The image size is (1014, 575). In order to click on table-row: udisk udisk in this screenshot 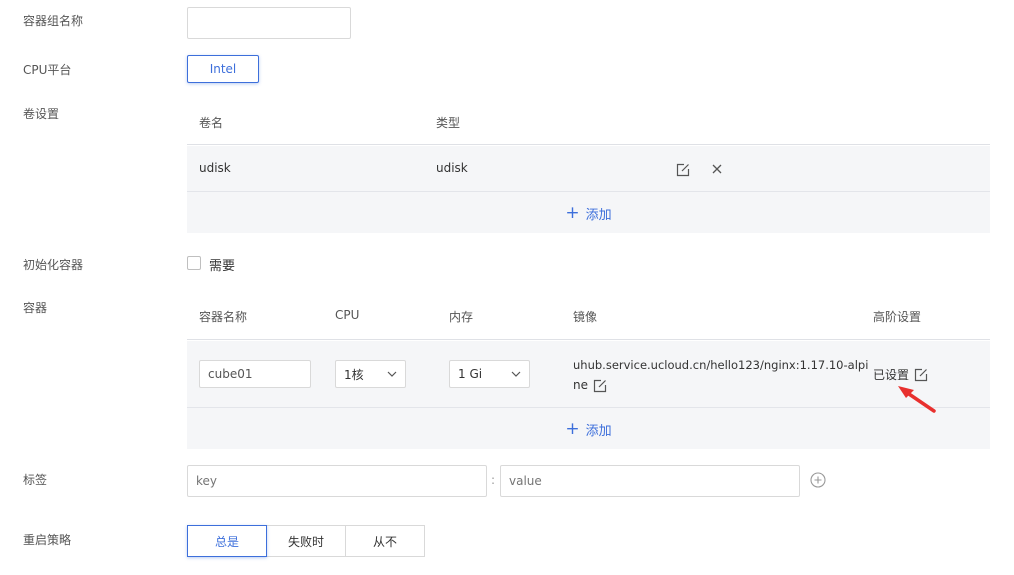, I will do `click(588, 169)`.